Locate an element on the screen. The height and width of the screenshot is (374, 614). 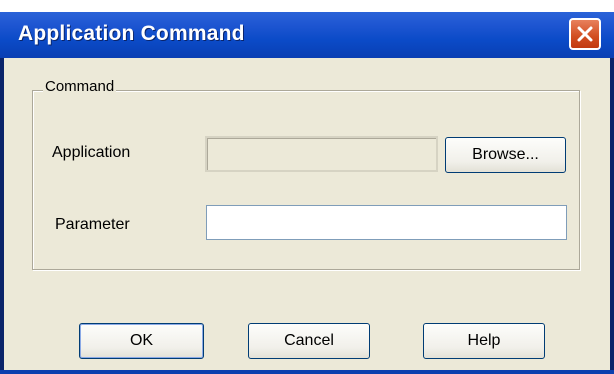
parameter-input is located at coordinates (386, 222).